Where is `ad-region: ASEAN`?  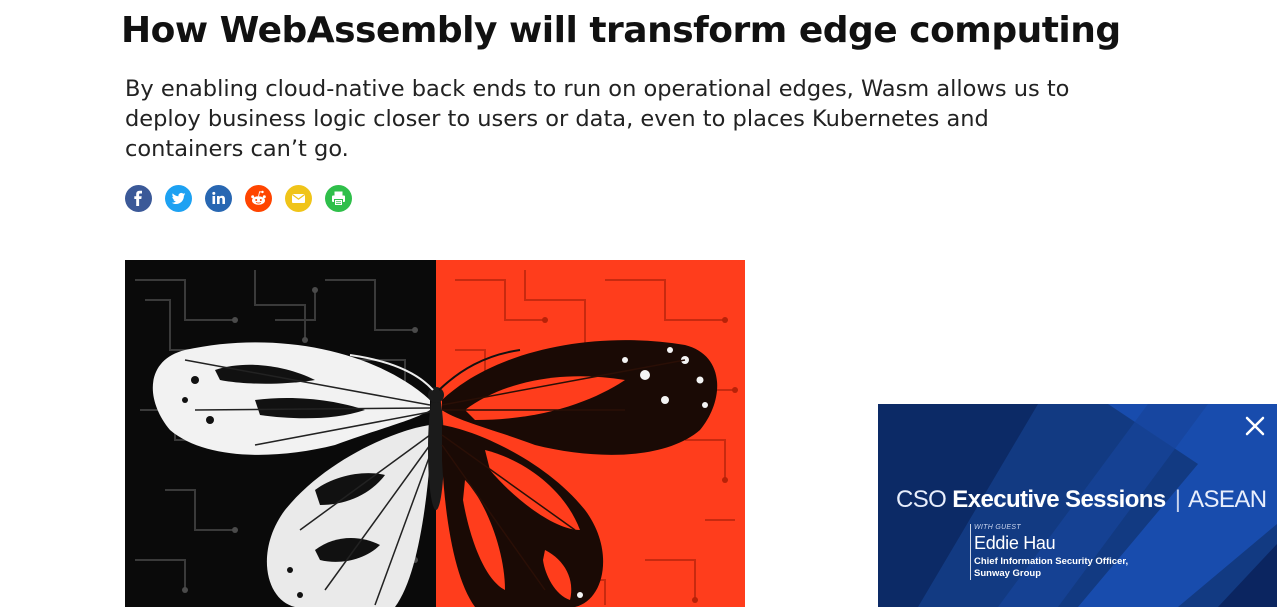 ad-region: ASEAN is located at coordinates (1227, 499).